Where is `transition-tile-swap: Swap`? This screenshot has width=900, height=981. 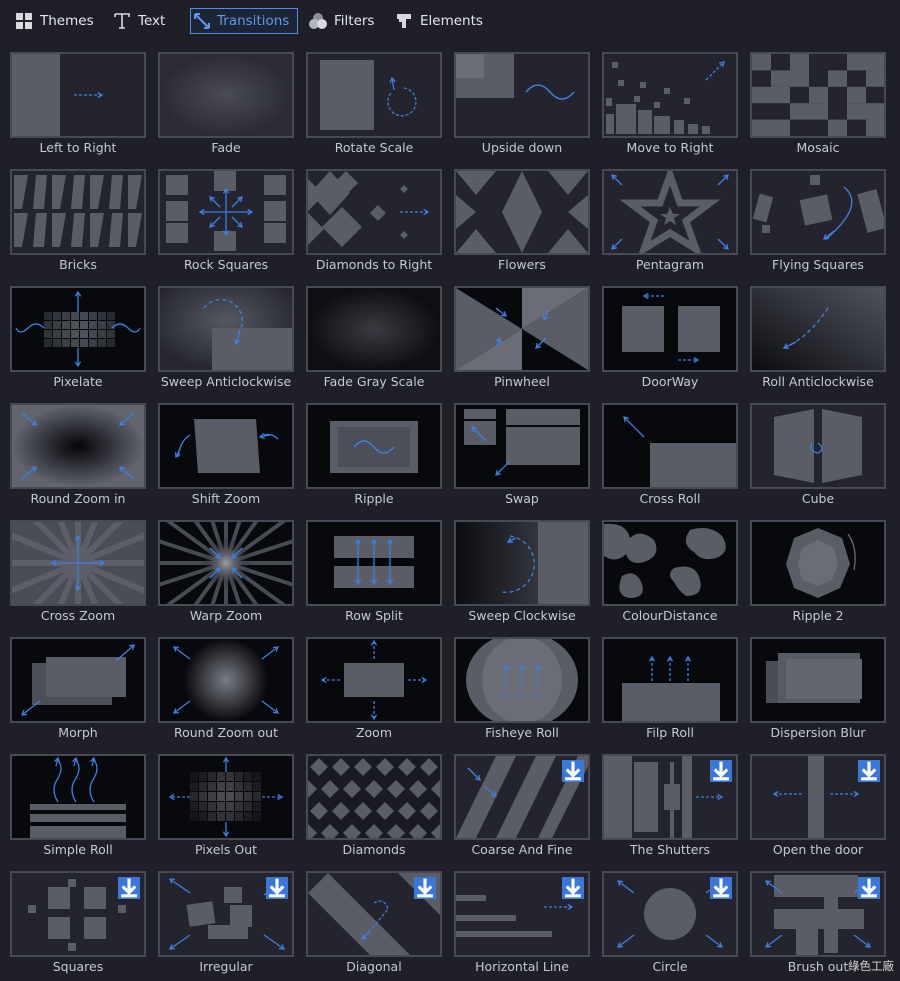
transition-tile-swap: Swap is located at coordinates (522, 458).